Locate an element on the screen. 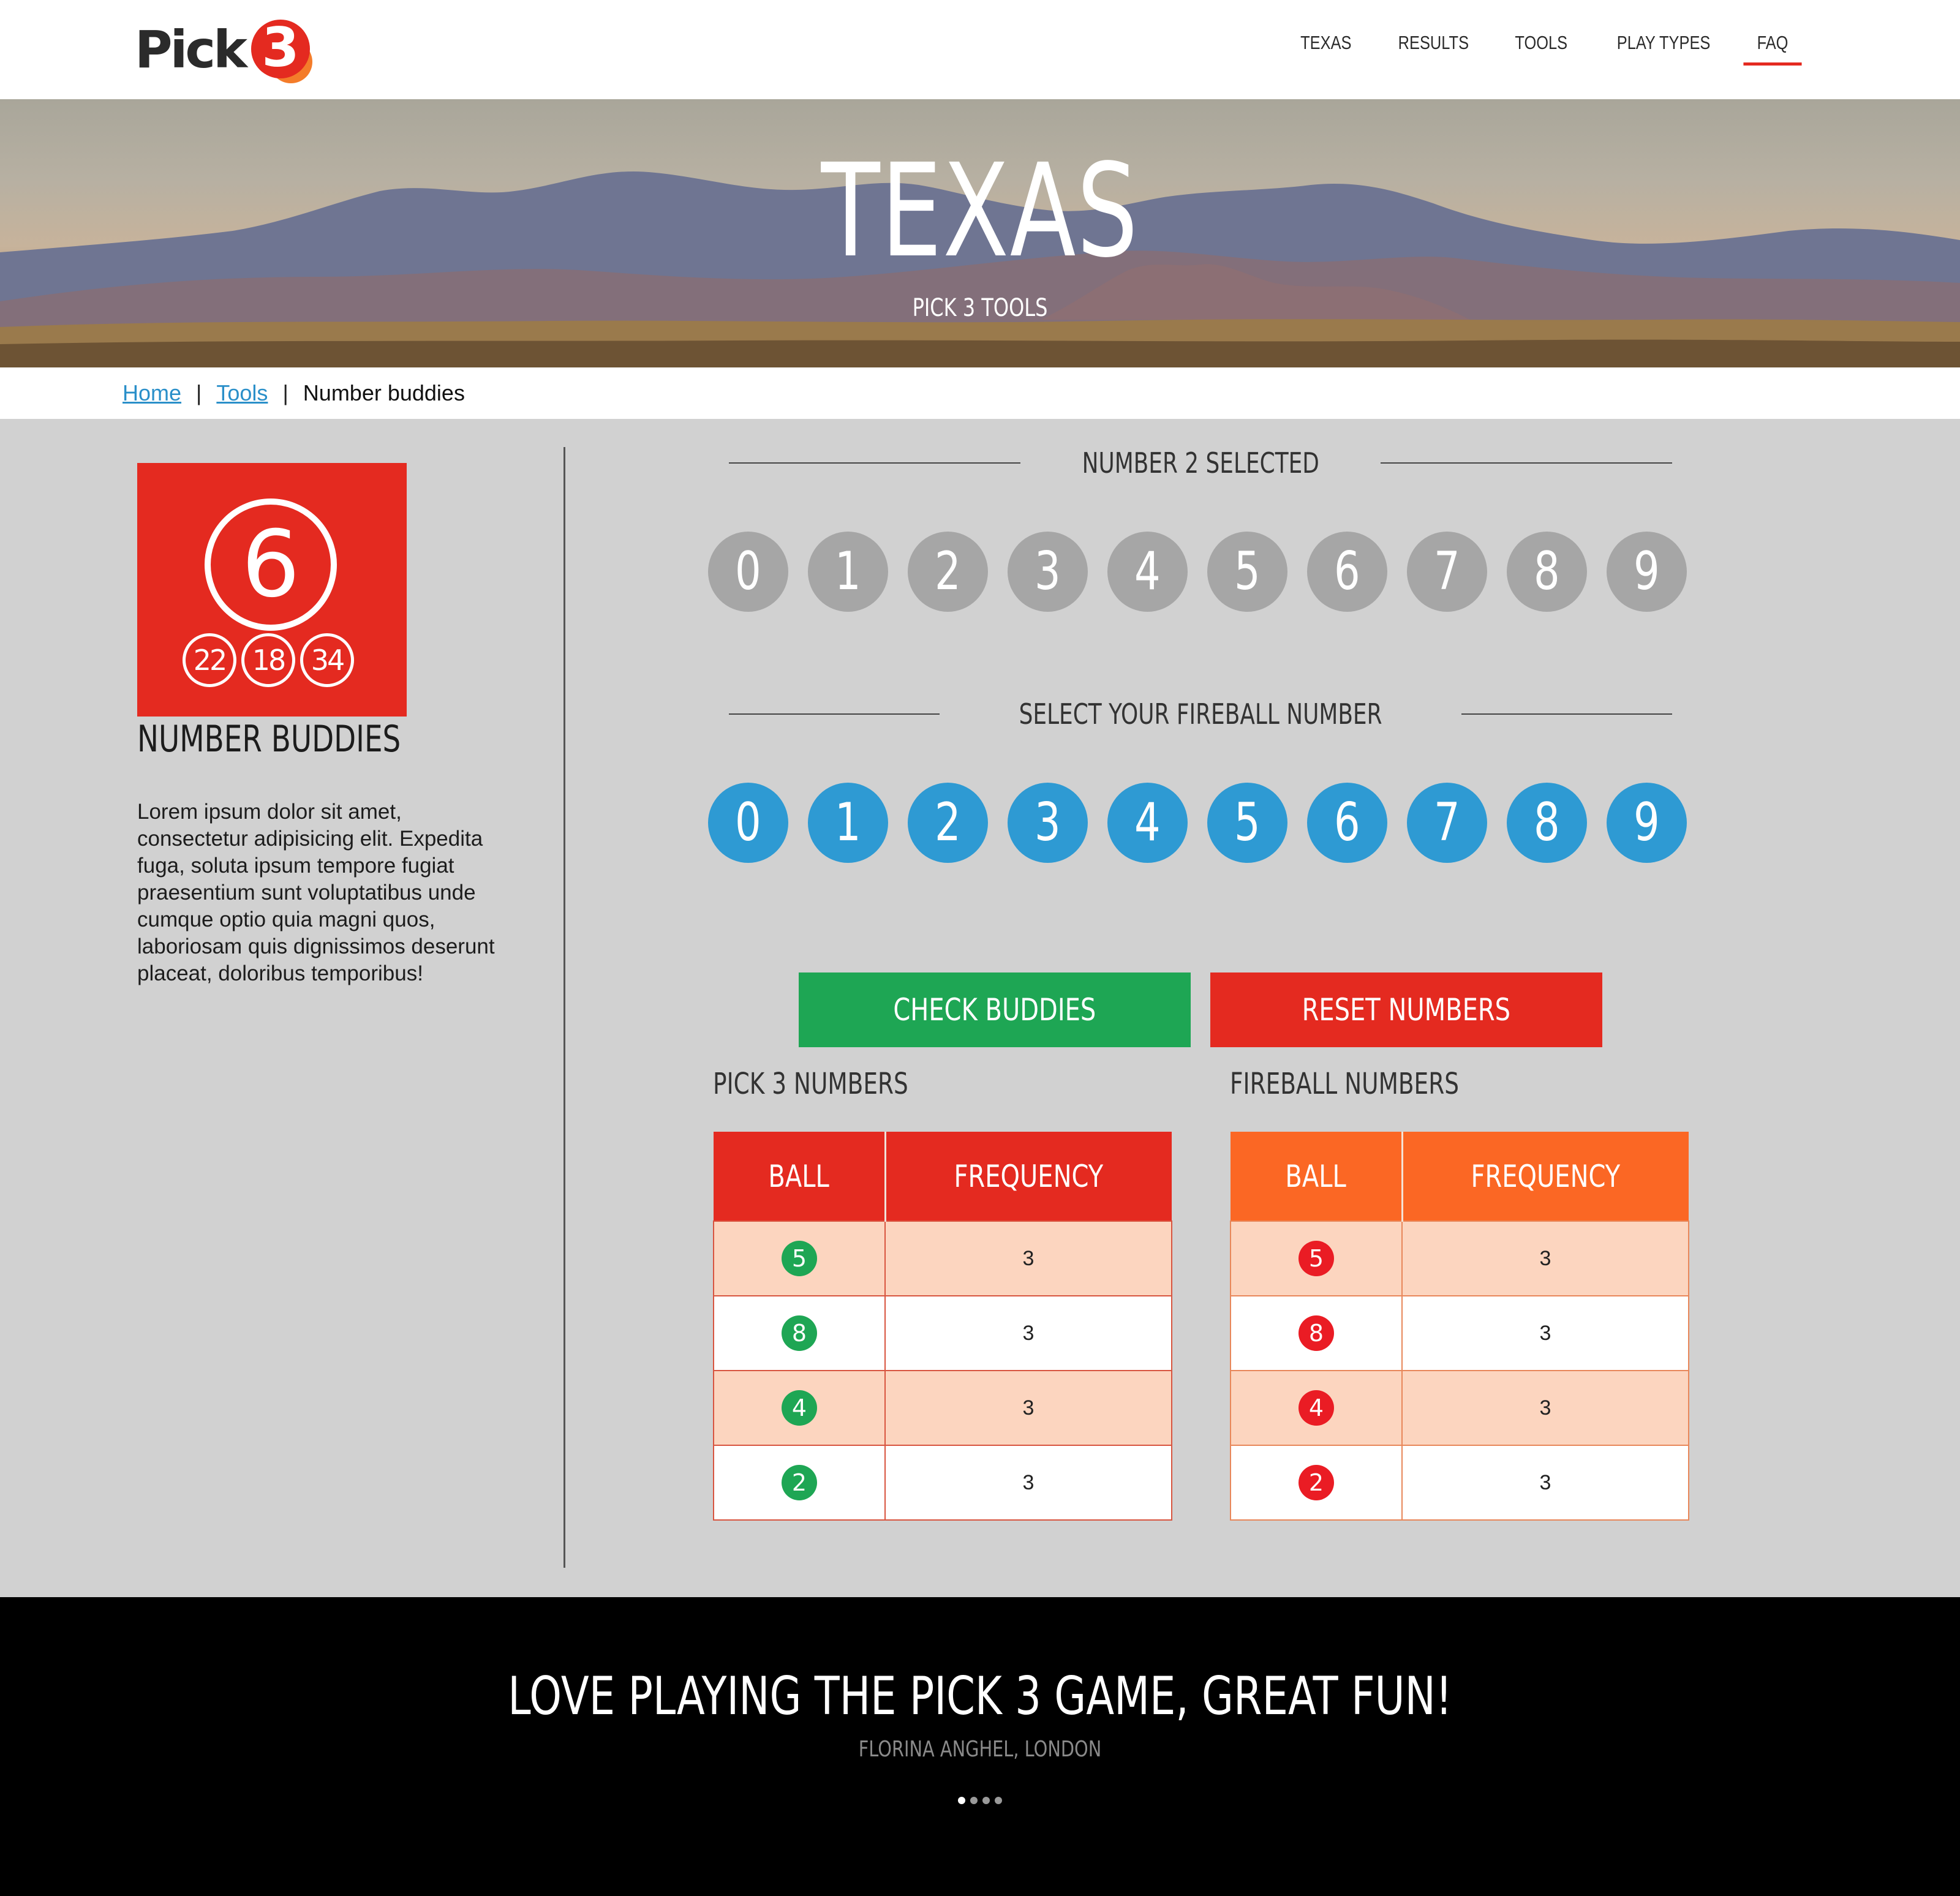 The image size is (1960, 1896). number-buddies-icon: 6 22 18 34 is located at coordinates (272, 590).